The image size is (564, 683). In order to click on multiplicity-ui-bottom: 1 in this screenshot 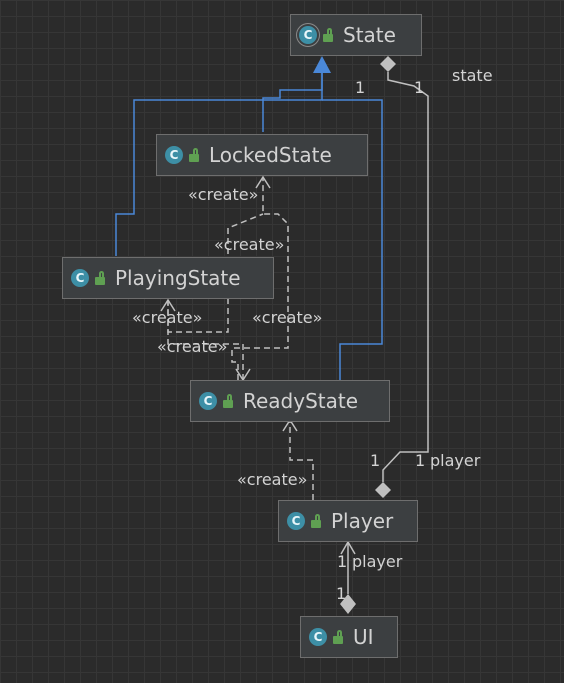, I will do `click(341, 593)`.